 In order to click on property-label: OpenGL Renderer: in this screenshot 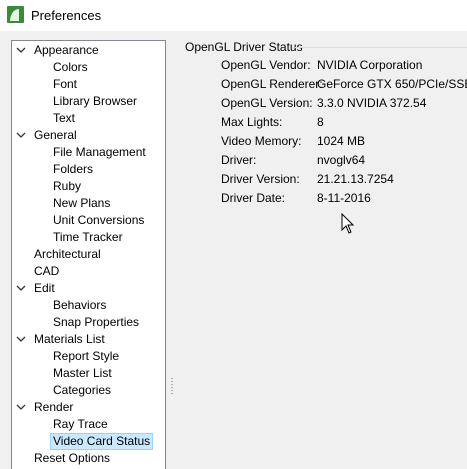, I will do `click(272, 84)`.